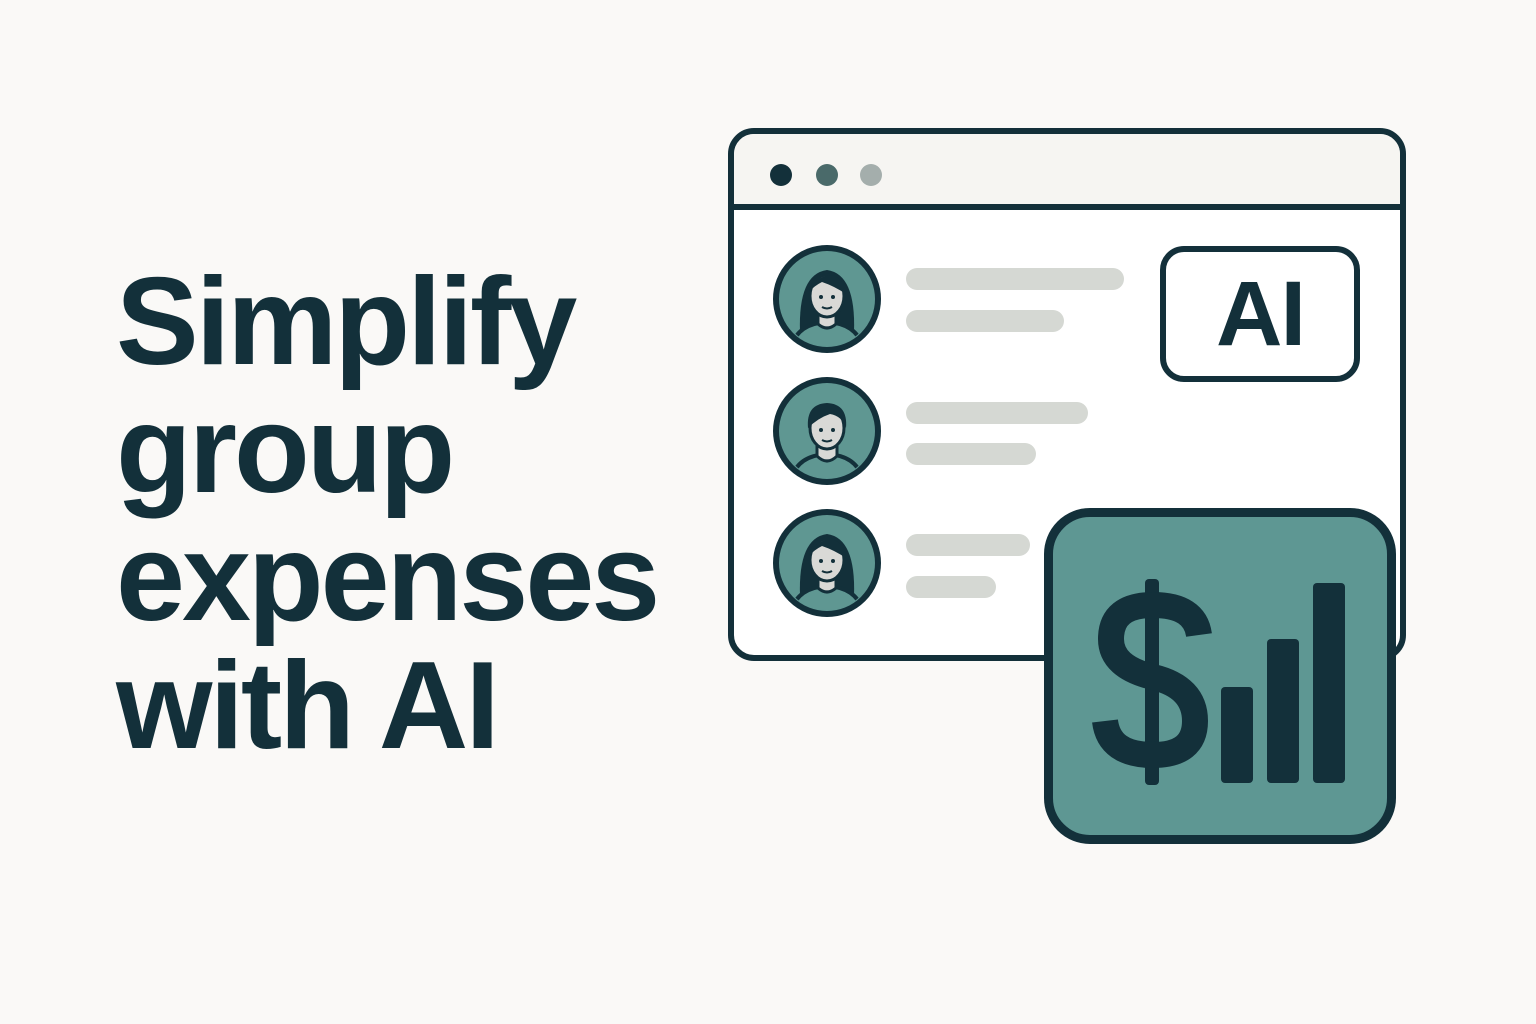 The image size is (1536, 1024). What do you see at coordinates (346, 322) in the screenshot?
I see `headline-line-1: Simplify` at bounding box center [346, 322].